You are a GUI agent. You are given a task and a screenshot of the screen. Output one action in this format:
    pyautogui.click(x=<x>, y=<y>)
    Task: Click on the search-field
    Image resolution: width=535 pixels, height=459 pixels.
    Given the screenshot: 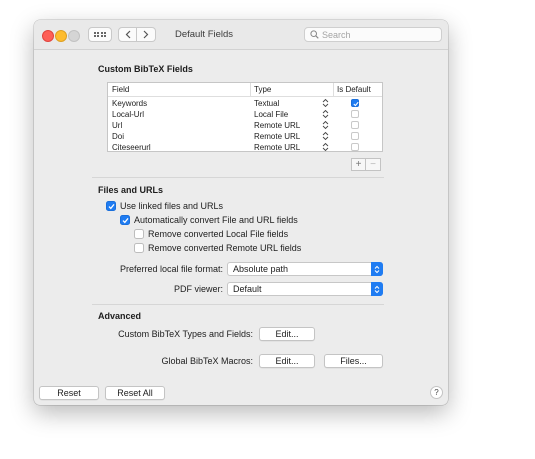 What is the action you would take?
    pyautogui.click(x=373, y=34)
    